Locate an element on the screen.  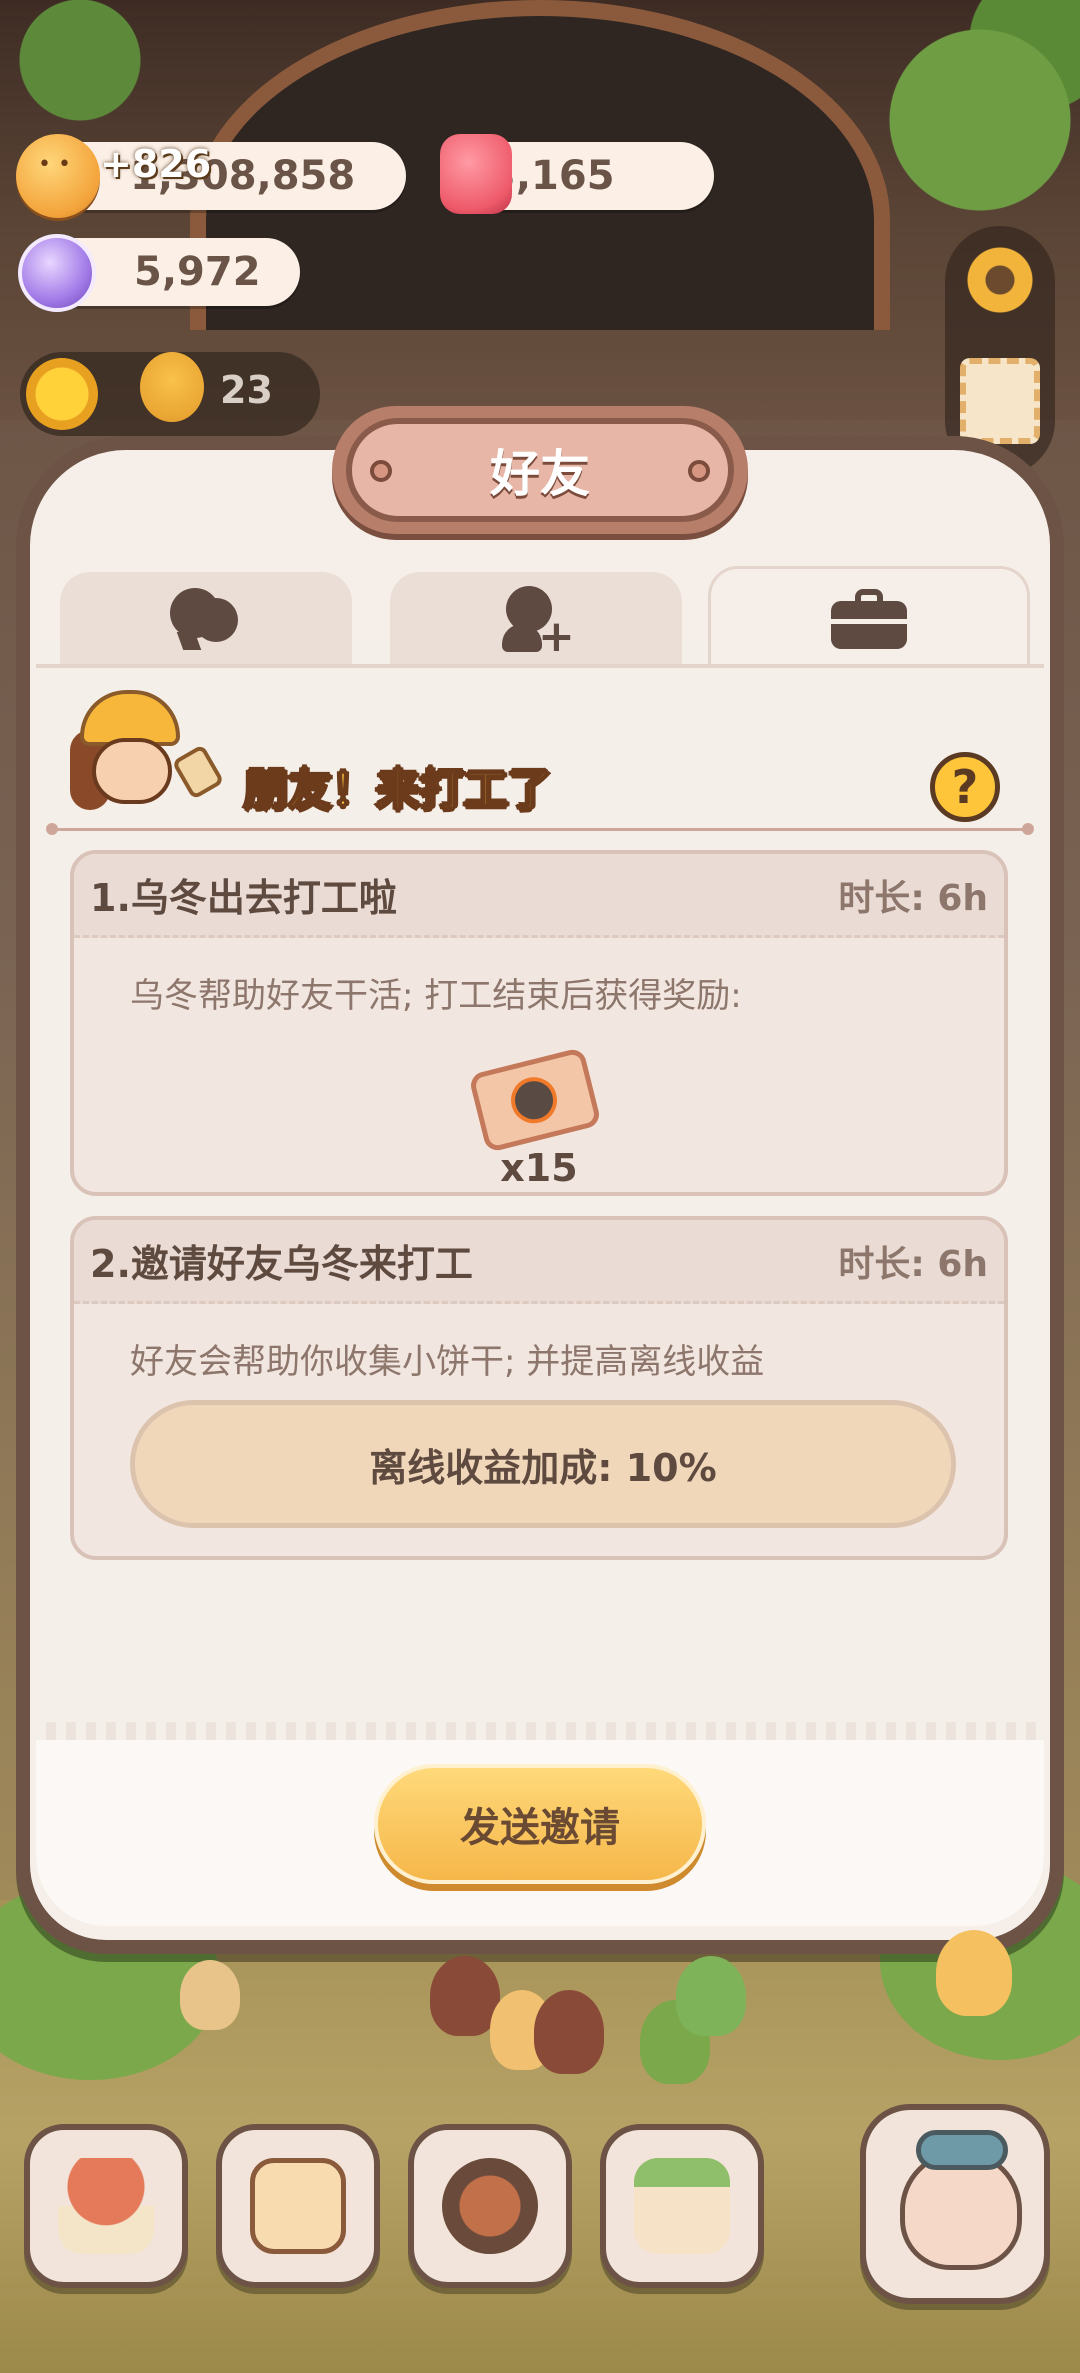
ticket-icon is located at coordinates (535, 1100).